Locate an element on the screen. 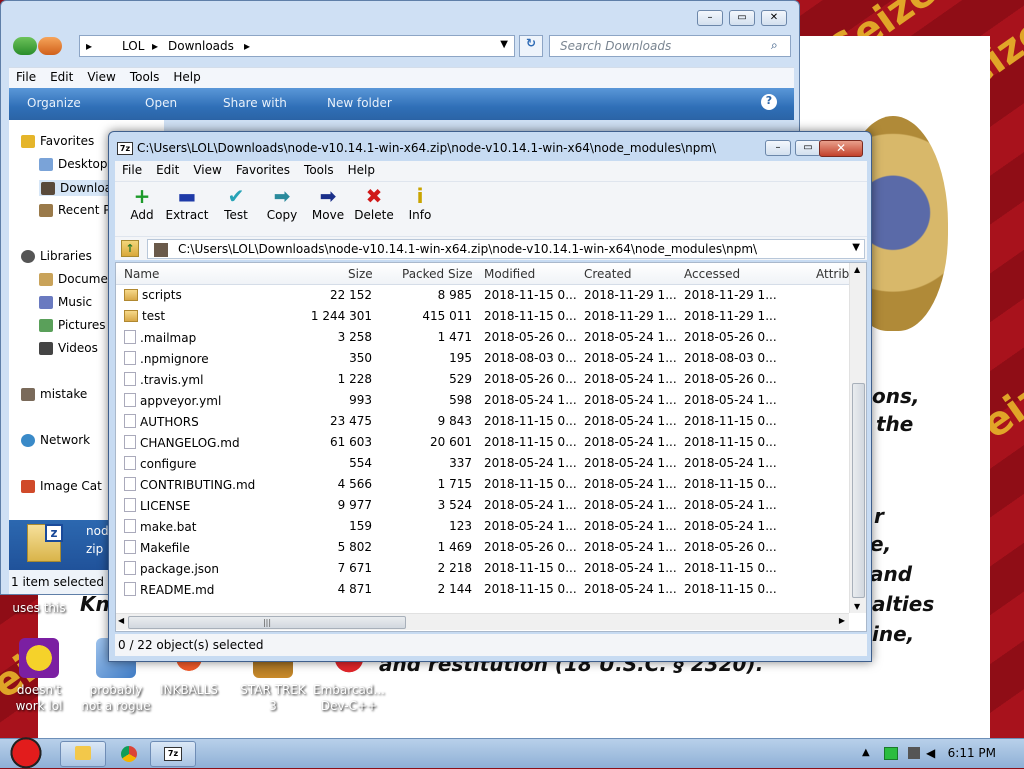 The image size is (1024, 769). search-input: Search Downloads is located at coordinates (670, 46).